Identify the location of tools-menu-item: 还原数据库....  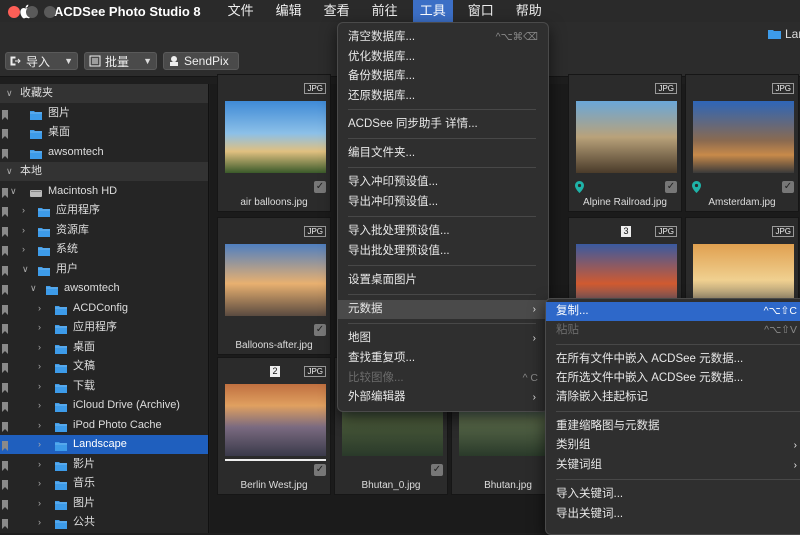
(442, 96).